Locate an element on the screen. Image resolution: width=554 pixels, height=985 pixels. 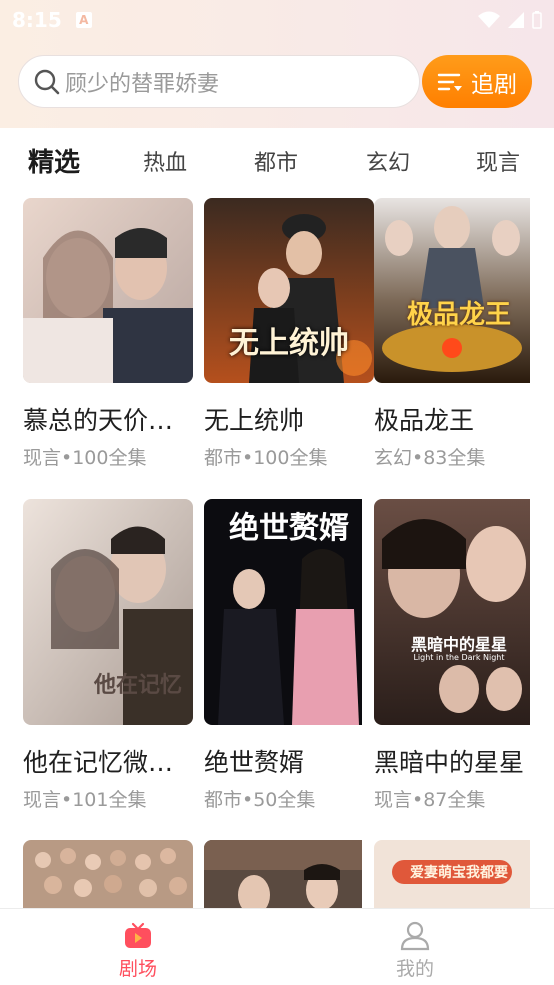
drama-poster: 极品龙王 is located at coordinates (459, 290).